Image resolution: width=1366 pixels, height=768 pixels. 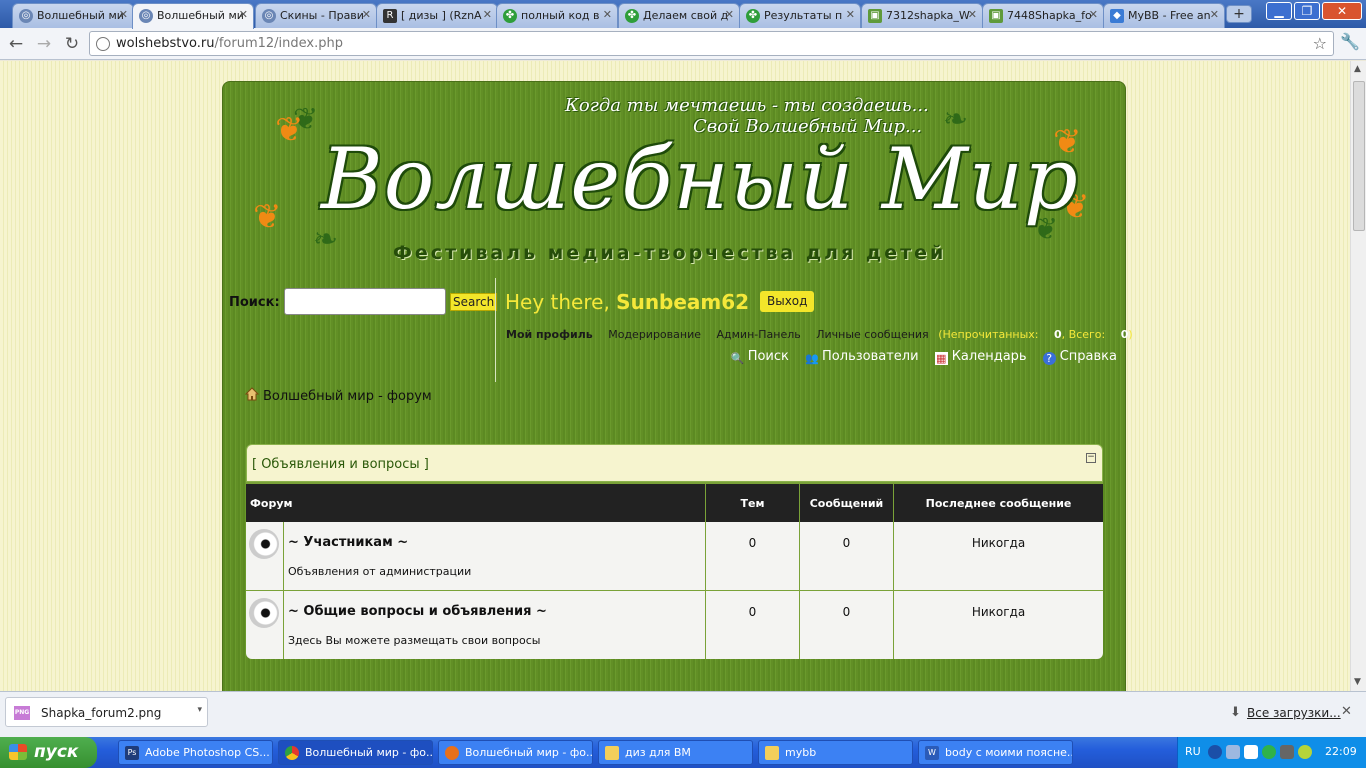 What do you see at coordinates (365, 301) in the screenshot?
I see `search-input` at bounding box center [365, 301].